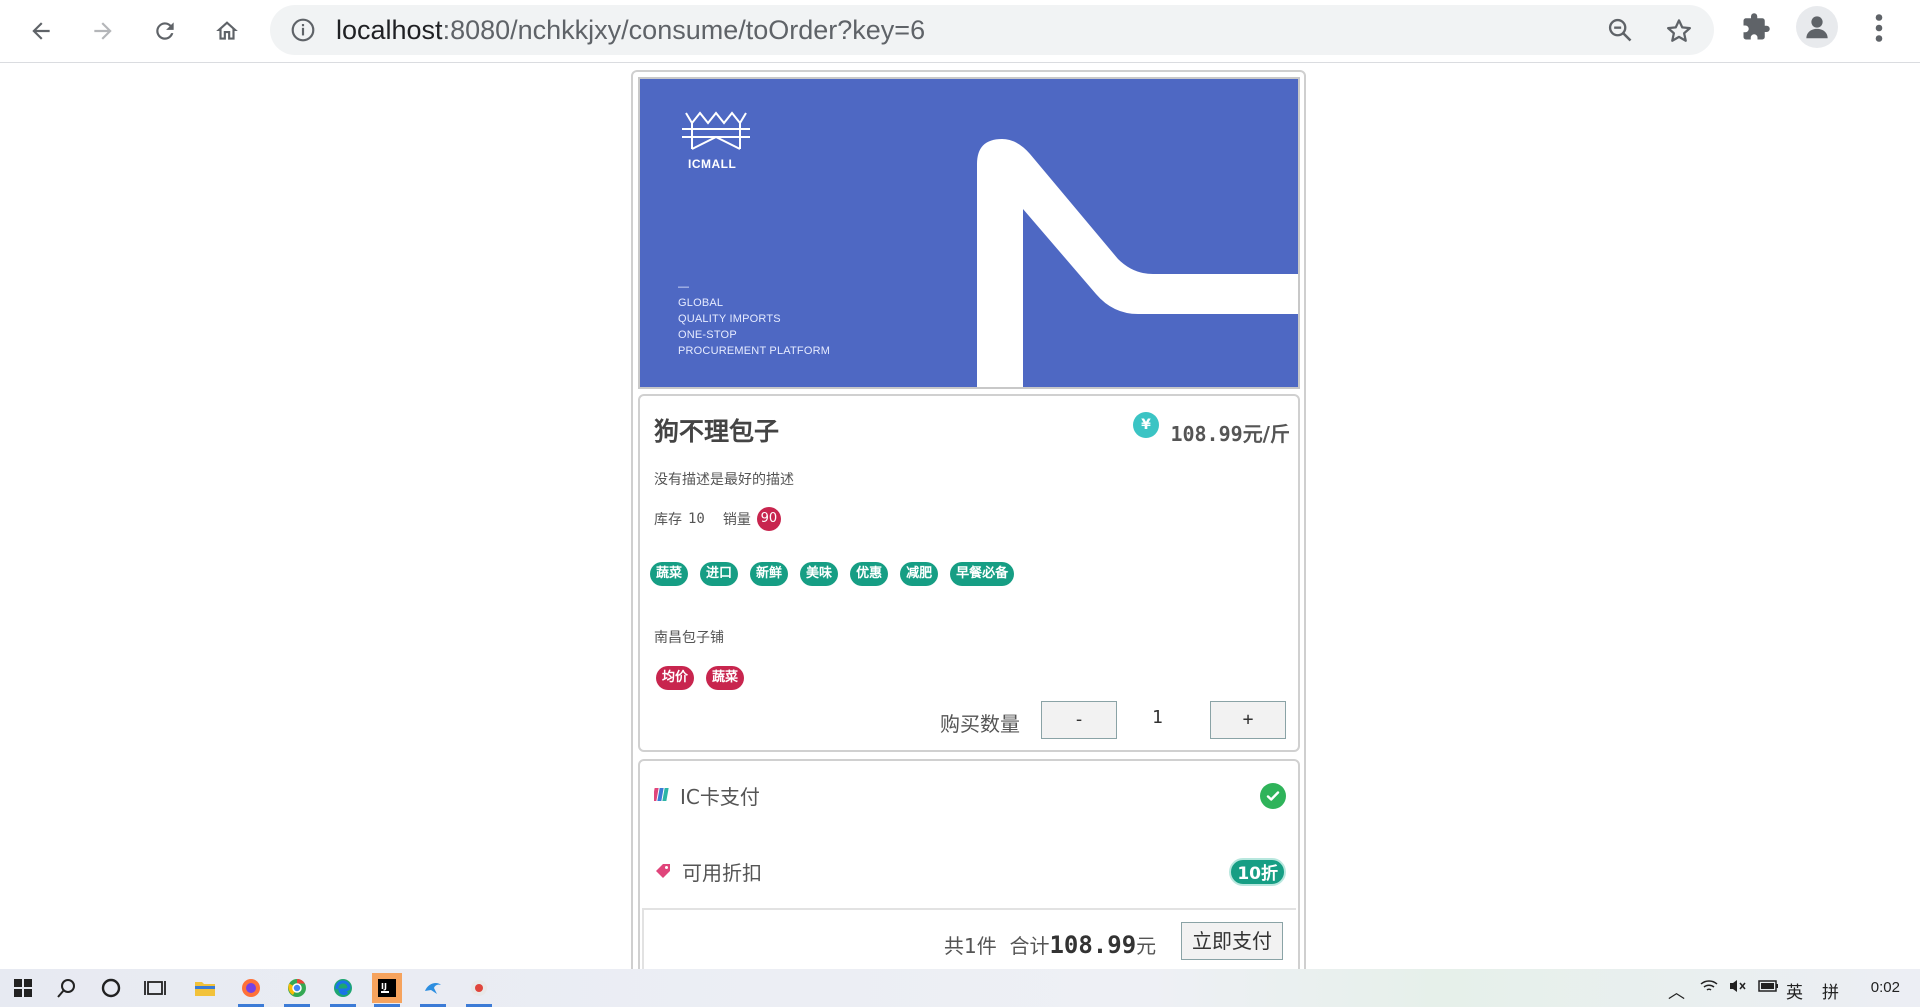 This screenshot has width=1920, height=1007. Describe the element at coordinates (1273, 796) in the screenshot. I see `check-circle-icon` at that location.